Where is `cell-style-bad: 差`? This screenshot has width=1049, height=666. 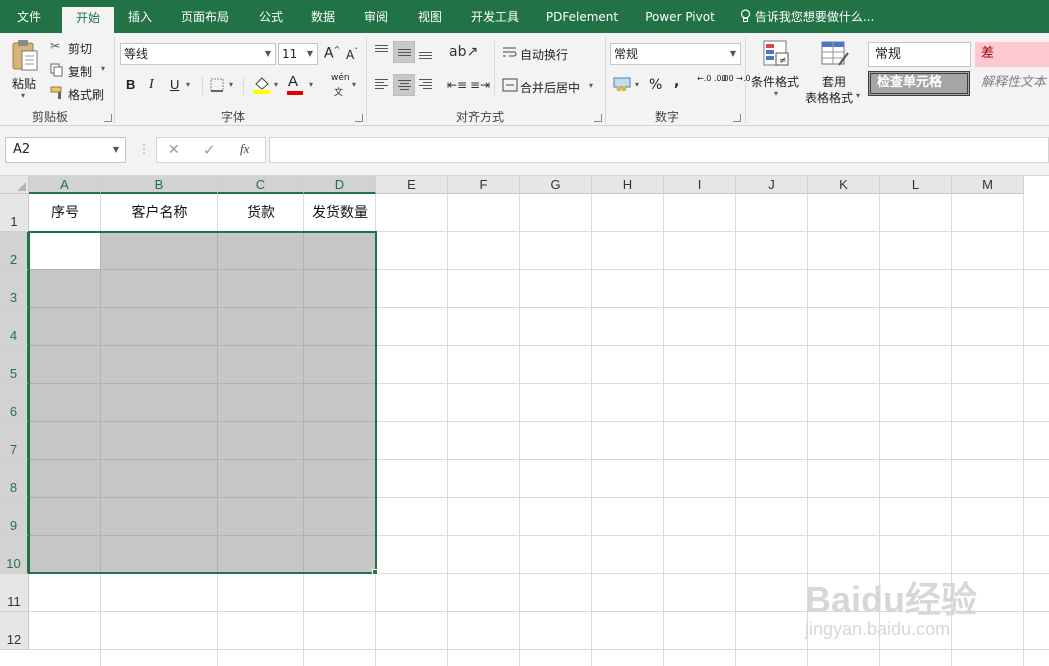 cell-style-bad: 差 is located at coordinates (1012, 54).